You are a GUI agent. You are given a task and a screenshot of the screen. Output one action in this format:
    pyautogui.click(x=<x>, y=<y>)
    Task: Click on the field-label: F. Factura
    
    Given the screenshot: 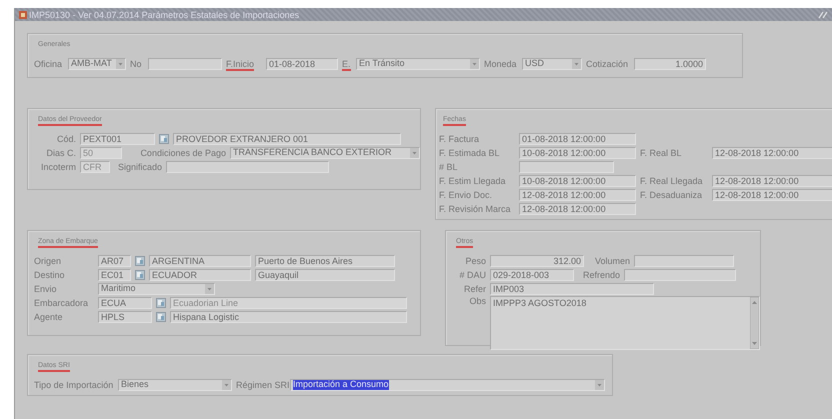 What is the action you would take?
    pyautogui.click(x=459, y=140)
    